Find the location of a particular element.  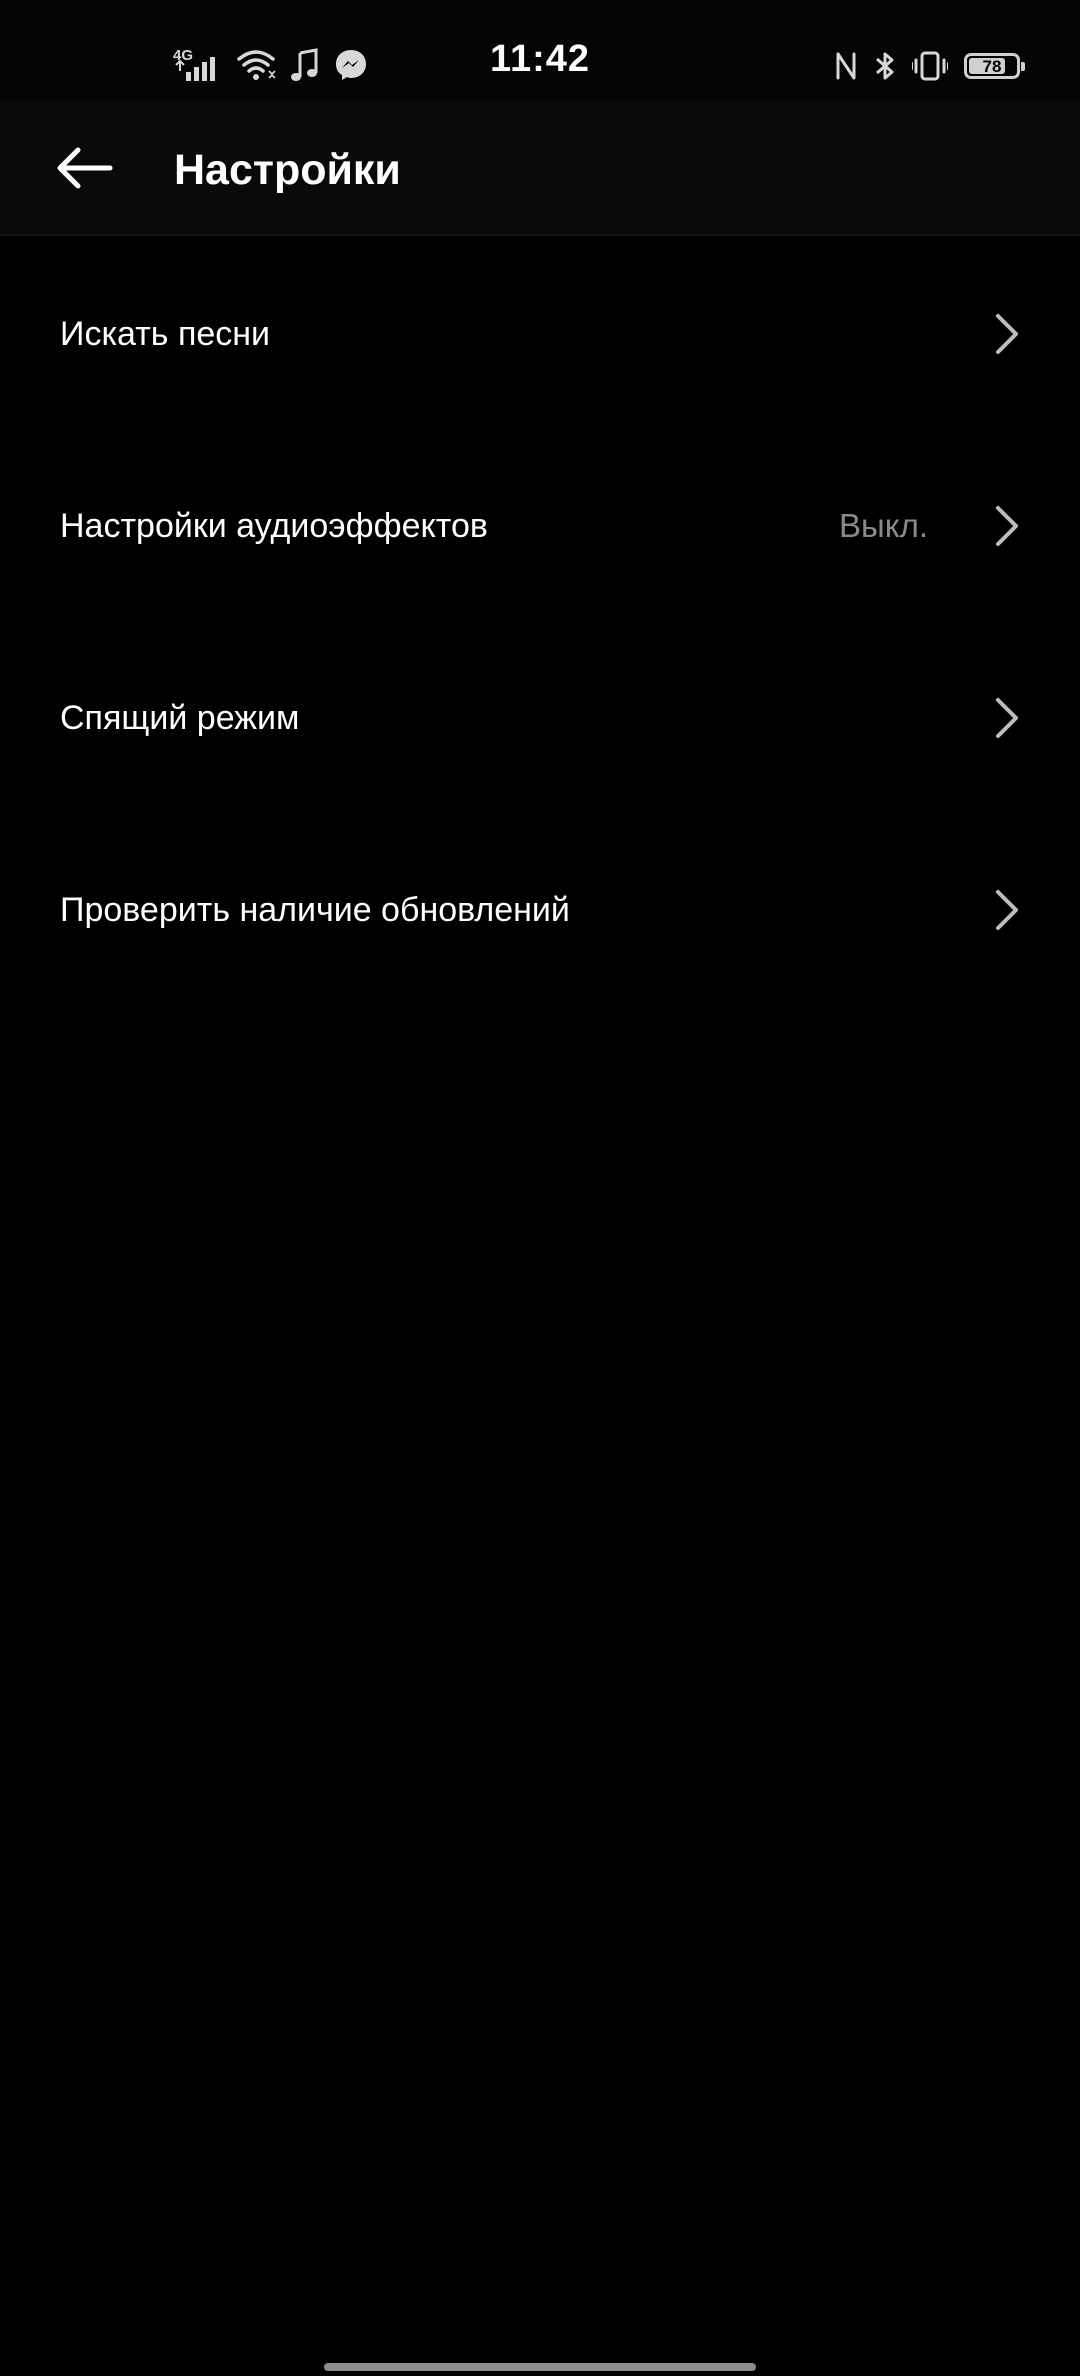

battery-level-text: 78 is located at coordinates (992, 66).